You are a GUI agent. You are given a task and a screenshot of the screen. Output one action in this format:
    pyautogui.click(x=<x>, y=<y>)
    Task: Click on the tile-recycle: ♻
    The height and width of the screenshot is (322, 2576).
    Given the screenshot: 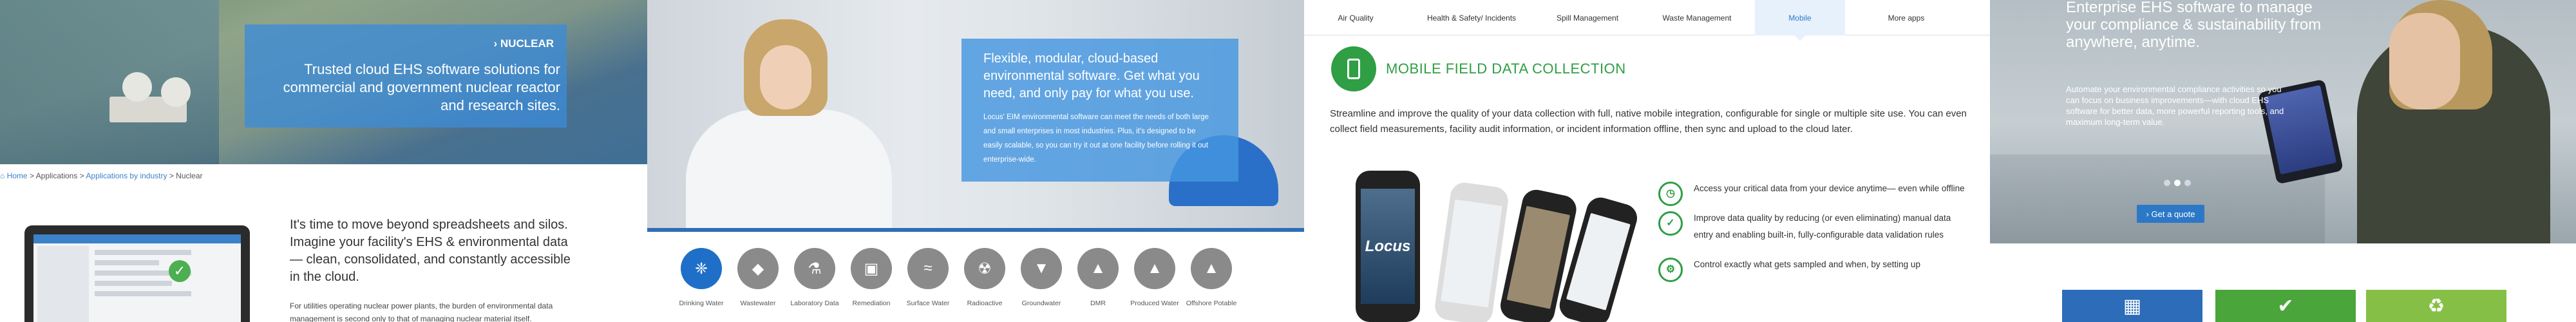 What is the action you would take?
    pyautogui.click(x=2436, y=306)
    